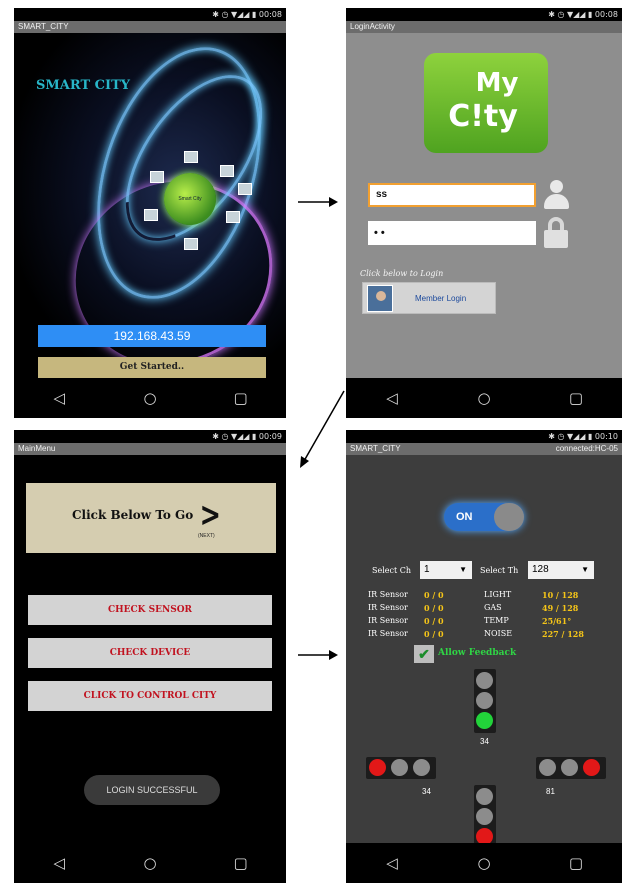 The width and height of the screenshot is (624, 883). I want to click on lock-icon, so click(556, 233).